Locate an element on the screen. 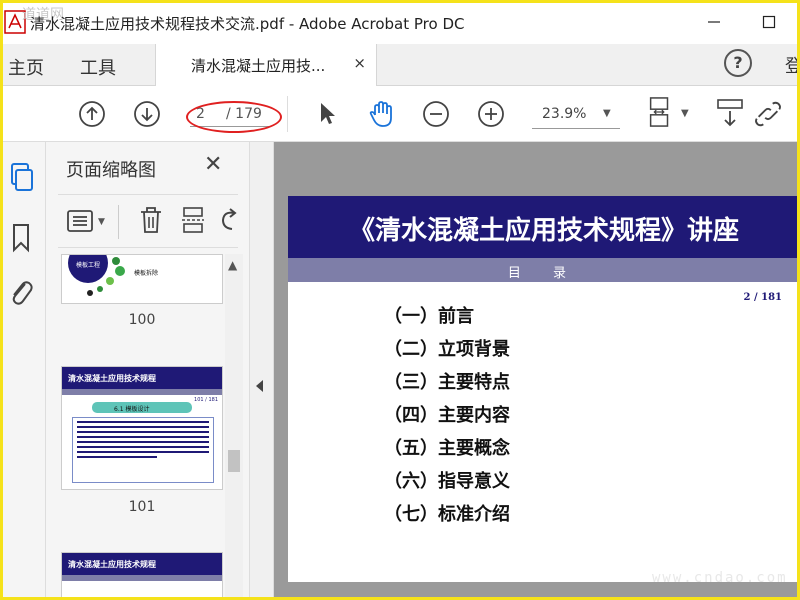 This screenshot has height=600, width=800. thumbnail-scrollbar: ▲ is located at coordinates (234, 427).